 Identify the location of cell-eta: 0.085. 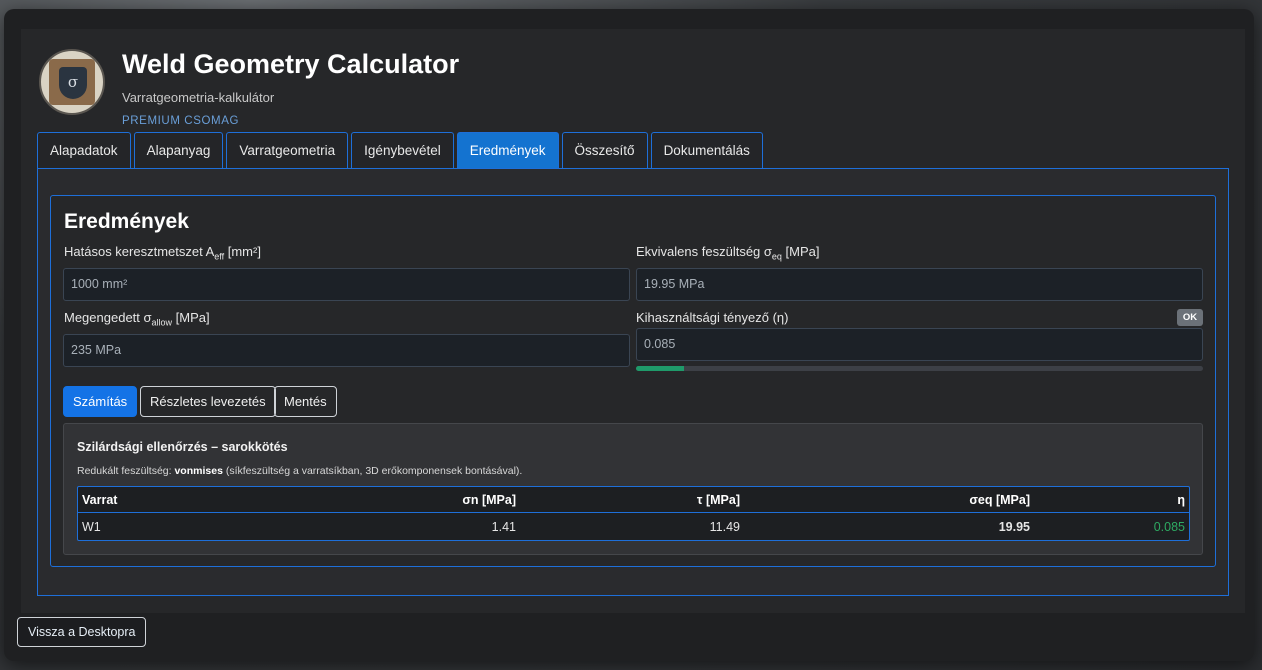
(1169, 527).